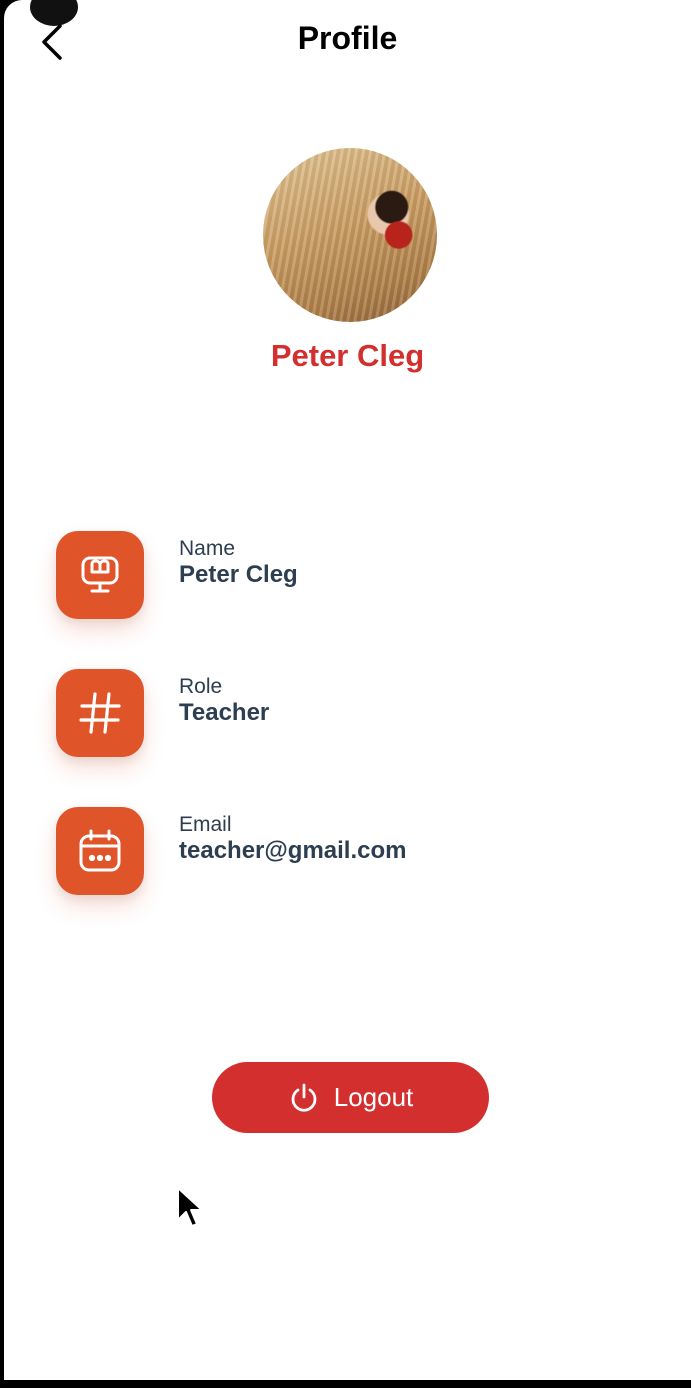  What do you see at coordinates (373, 1097) in the screenshot?
I see `logout-label: Logout` at bounding box center [373, 1097].